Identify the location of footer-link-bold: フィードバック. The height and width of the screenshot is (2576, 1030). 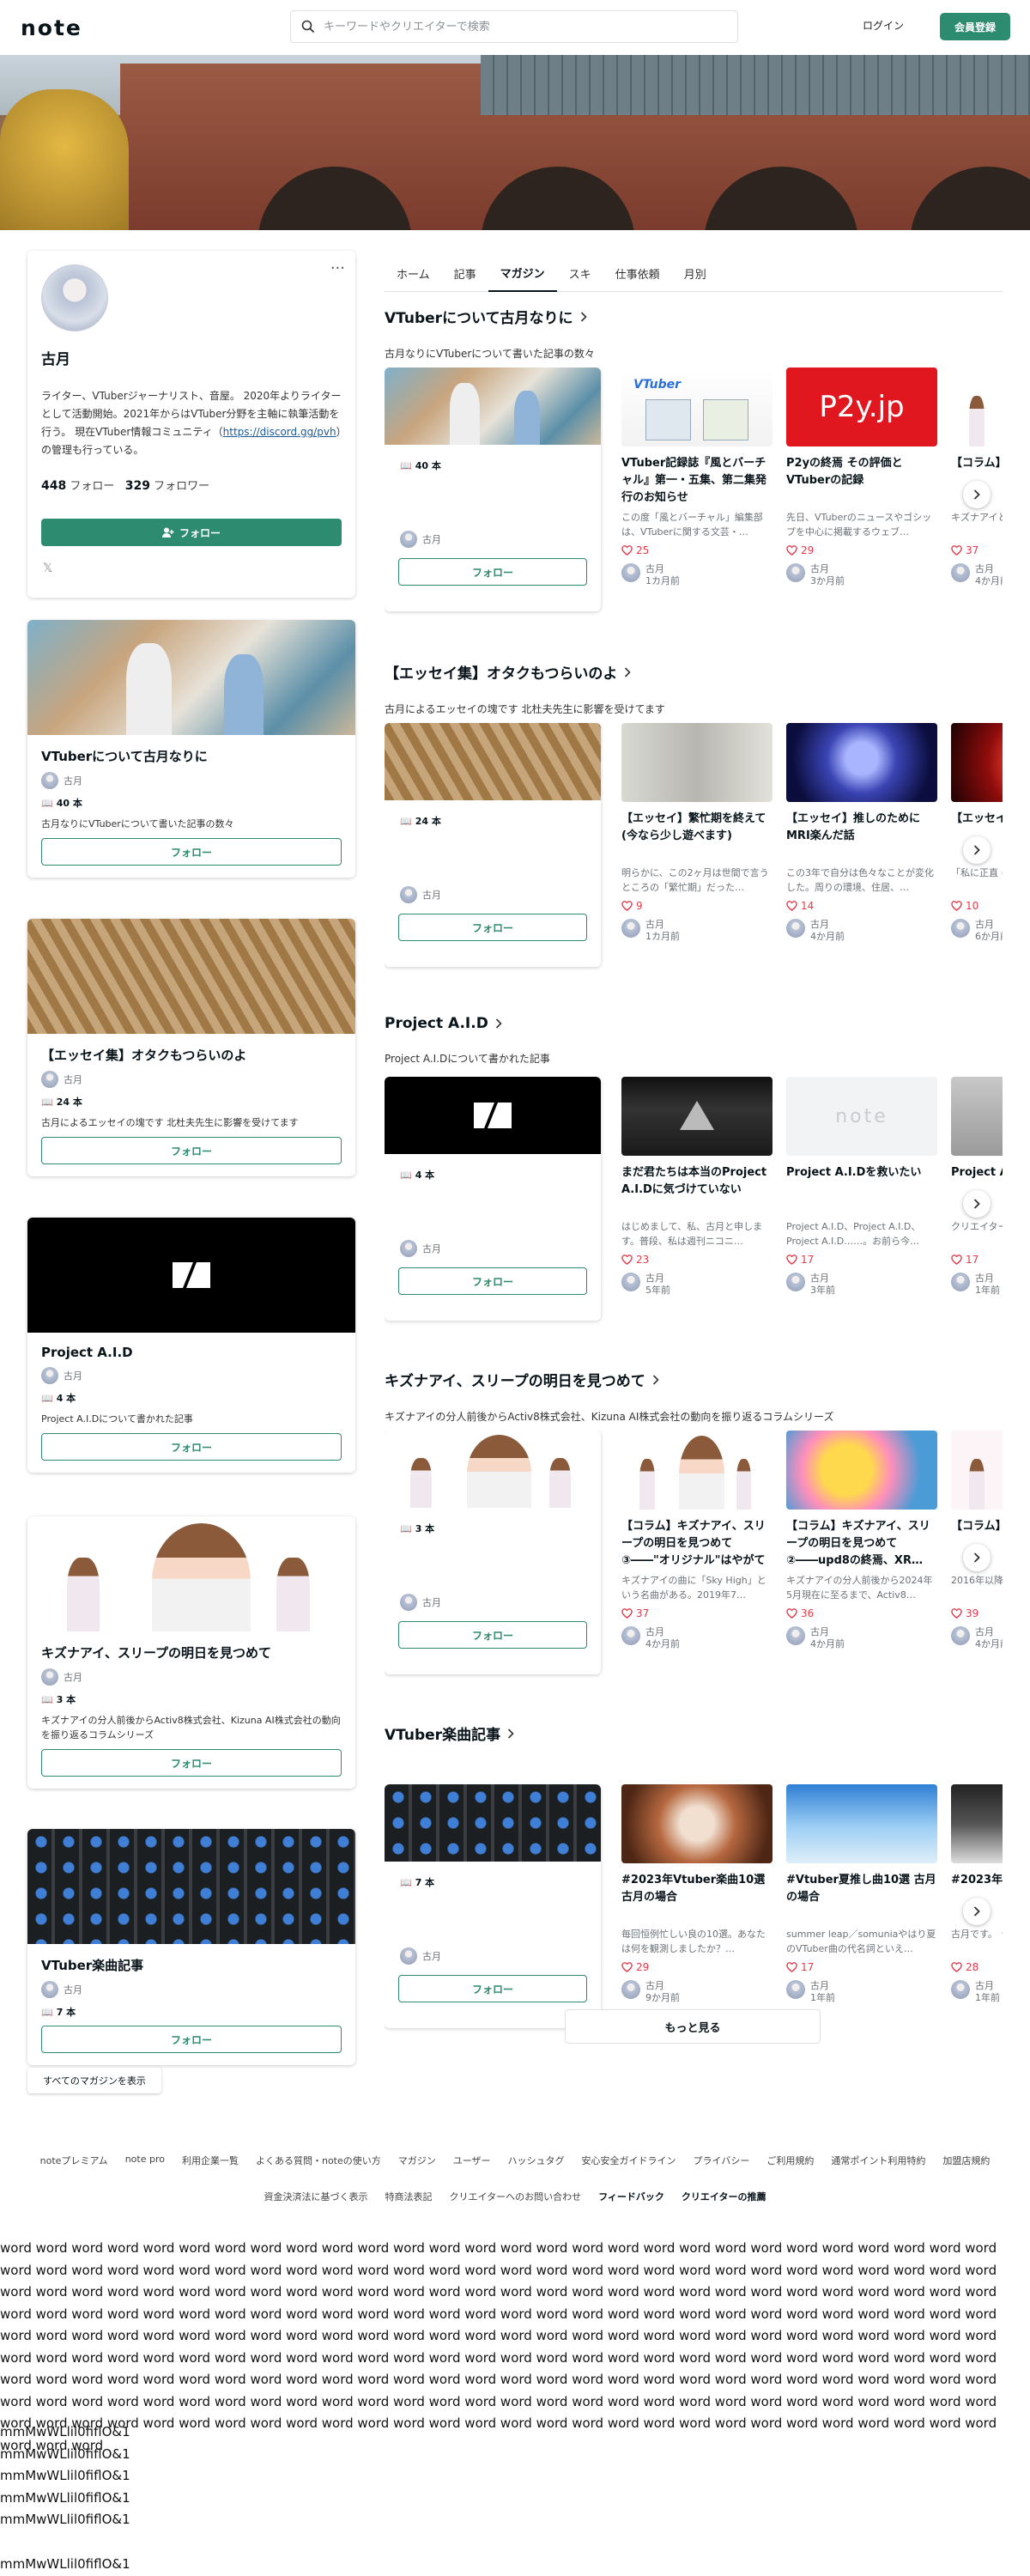
(631, 2196).